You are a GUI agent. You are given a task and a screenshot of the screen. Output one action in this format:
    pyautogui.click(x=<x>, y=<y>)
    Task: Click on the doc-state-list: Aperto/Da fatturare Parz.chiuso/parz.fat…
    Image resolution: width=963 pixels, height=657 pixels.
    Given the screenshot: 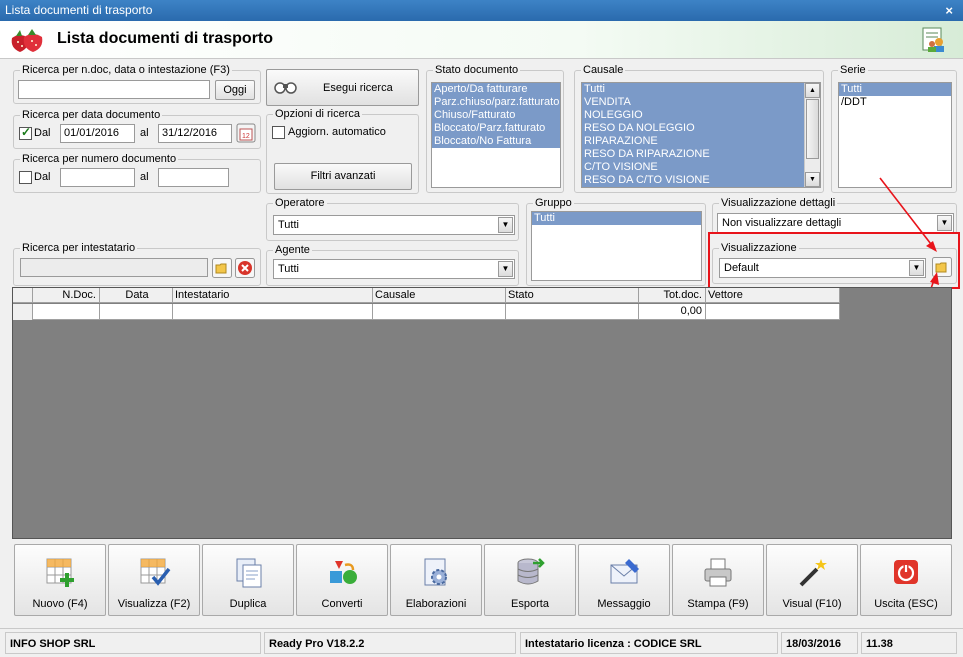 What is the action you would take?
    pyautogui.click(x=496, y=135)
    